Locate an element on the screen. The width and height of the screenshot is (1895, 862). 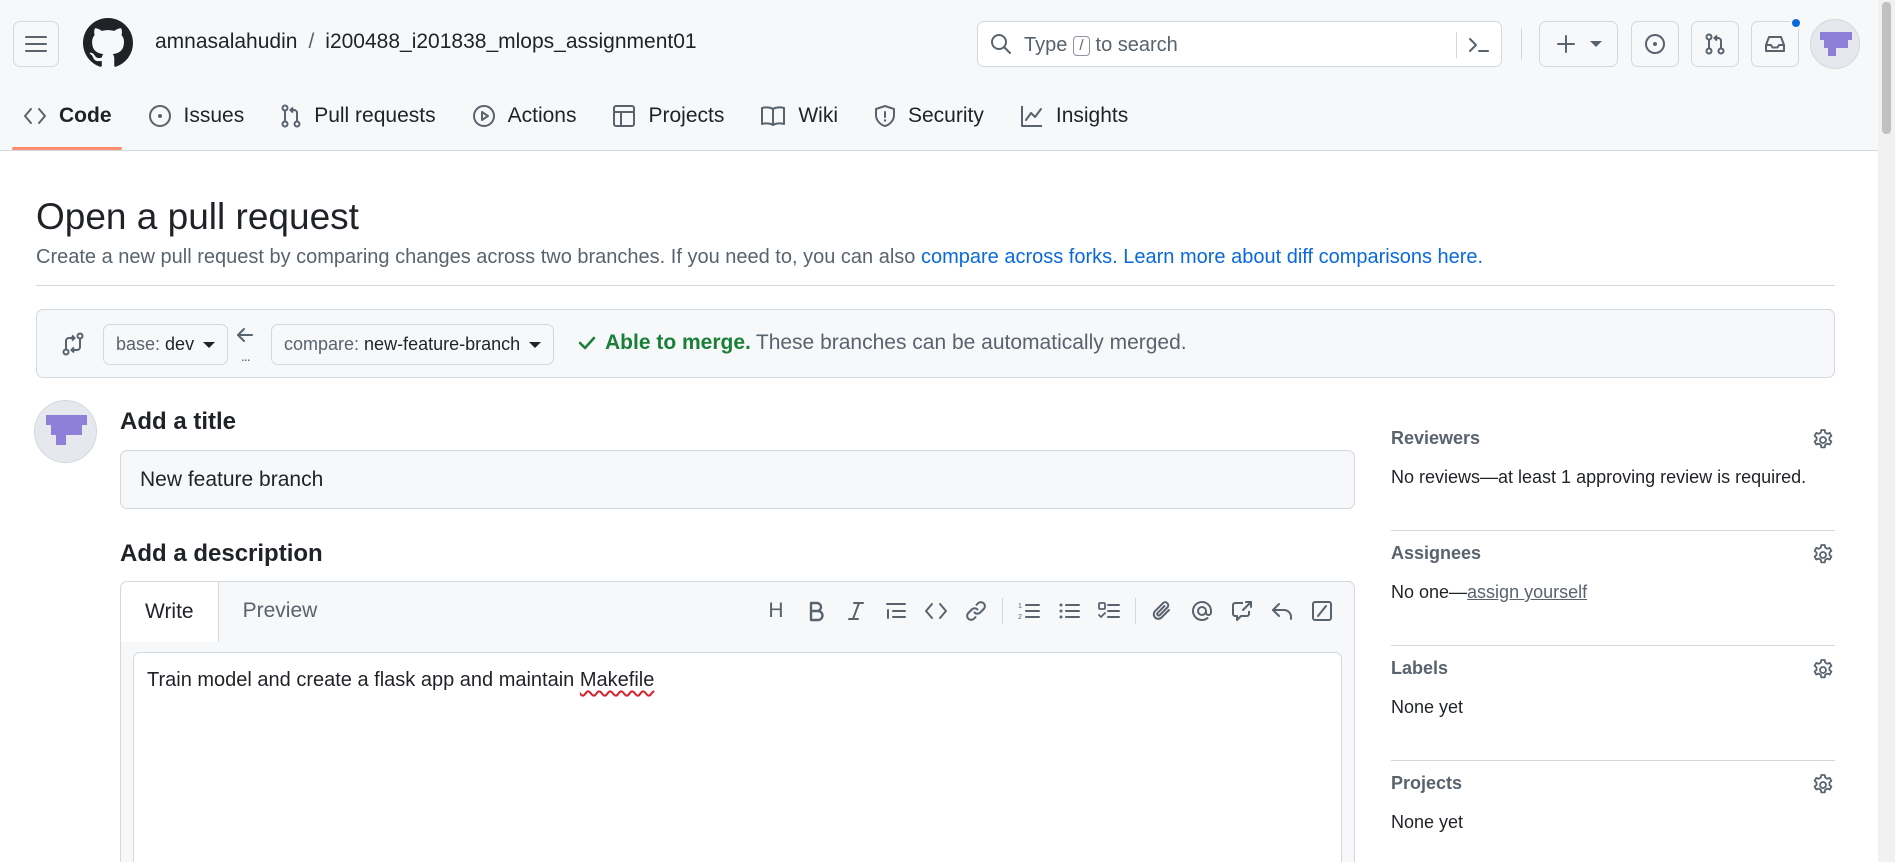
projects-heading: Projects is located at coordinates (1426, 783).